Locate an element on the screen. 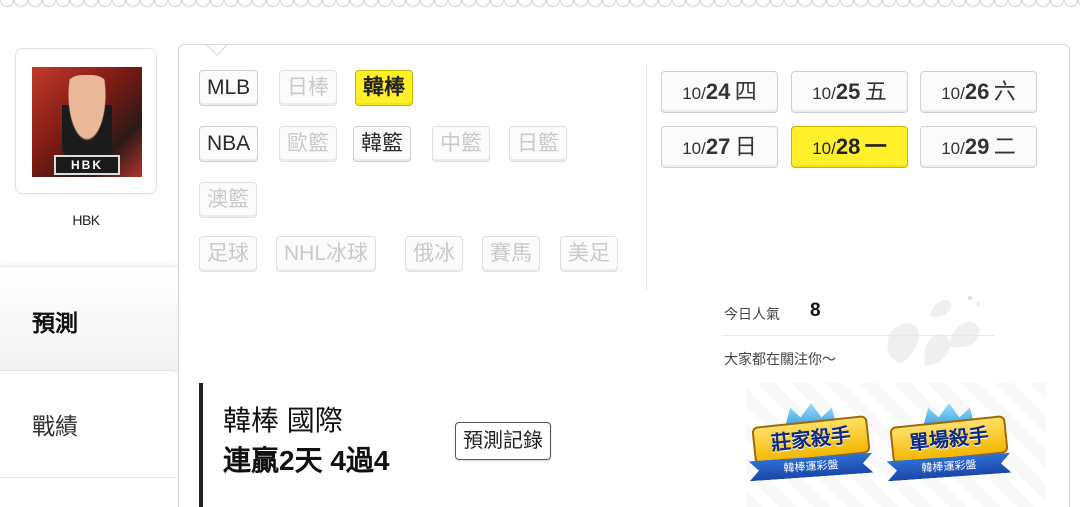 The height and width of the screenshot is (507, 1080). date-day: 29 is located at coordinates (977, 146).